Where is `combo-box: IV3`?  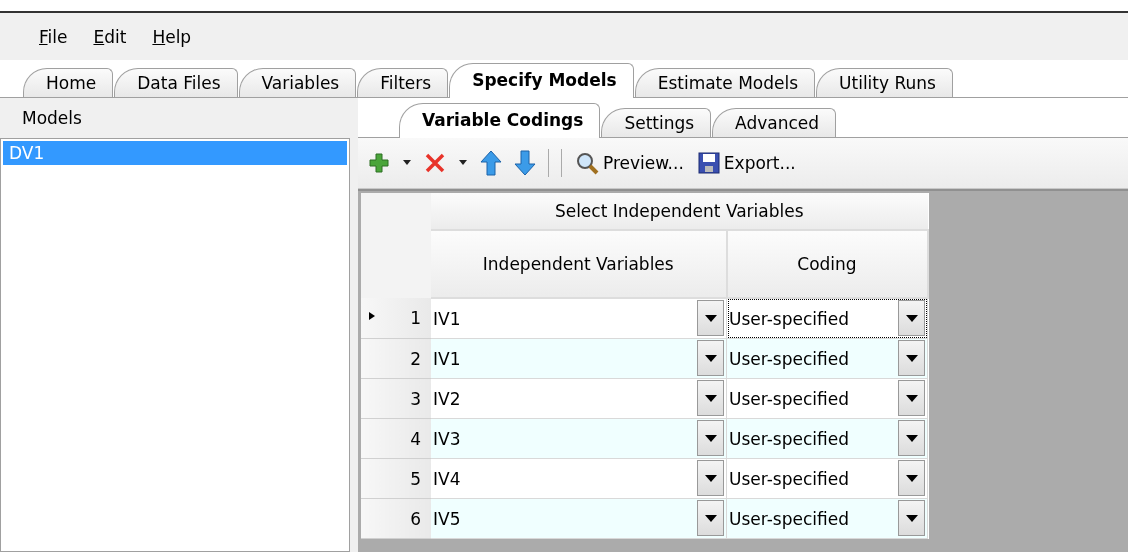 combo-box: IV3 is located at coordinates (579, 438).